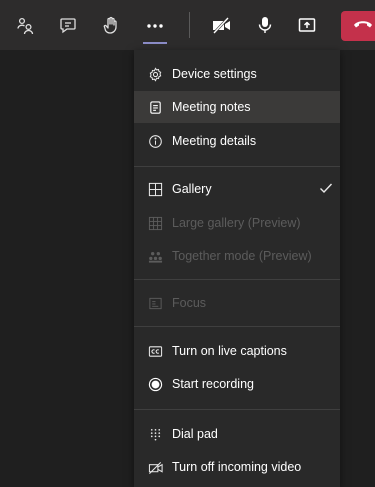 The width and height of the screenshot is (375, 487). I want to click on video-off-icon, so click(155, 467).